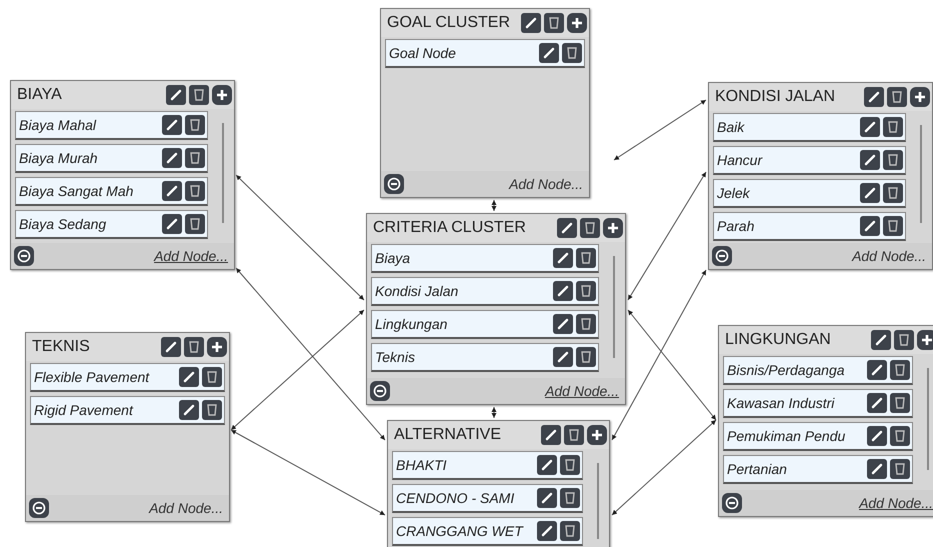  What do you see at coordinates (809, 226) in the screenshot?
I see `node-row: Parah` at bounding box center [809, 226].